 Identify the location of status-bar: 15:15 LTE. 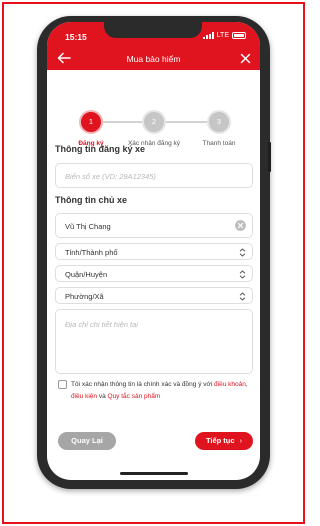
(153, 34).